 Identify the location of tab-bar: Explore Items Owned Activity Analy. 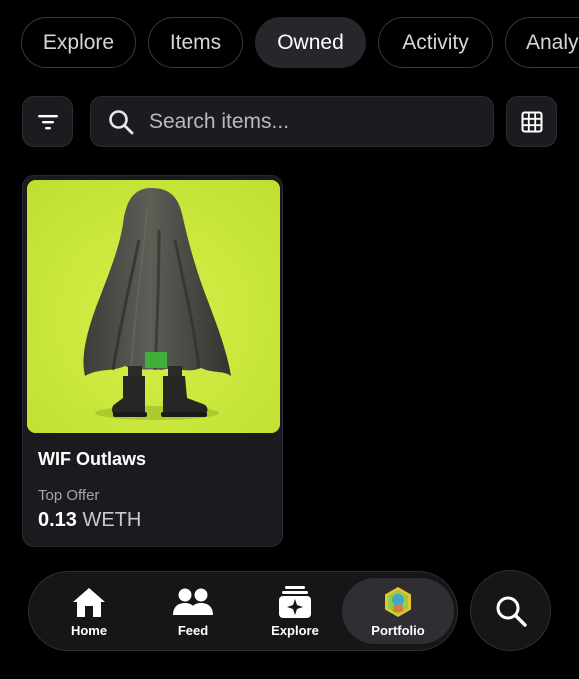
(300, 42).